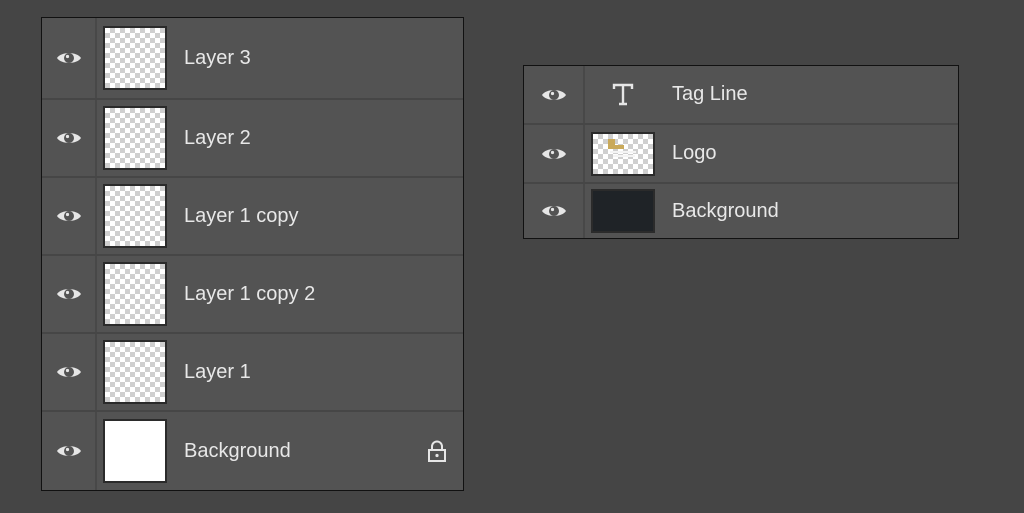 The height and width of the screenshot is (513, 1024). I want to click on layer-name: Tag Line, so click(710, 94).